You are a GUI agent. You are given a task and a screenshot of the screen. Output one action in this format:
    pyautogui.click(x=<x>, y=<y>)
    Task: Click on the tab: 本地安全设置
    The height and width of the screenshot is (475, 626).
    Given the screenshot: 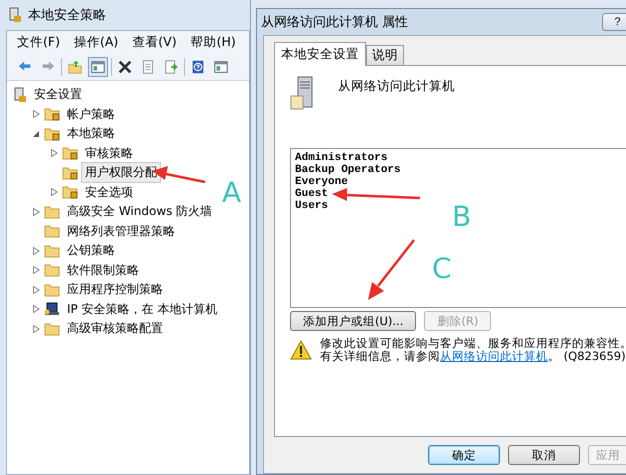 What is the action you would take?
    pyautogui.click(x=320, y=54)
    